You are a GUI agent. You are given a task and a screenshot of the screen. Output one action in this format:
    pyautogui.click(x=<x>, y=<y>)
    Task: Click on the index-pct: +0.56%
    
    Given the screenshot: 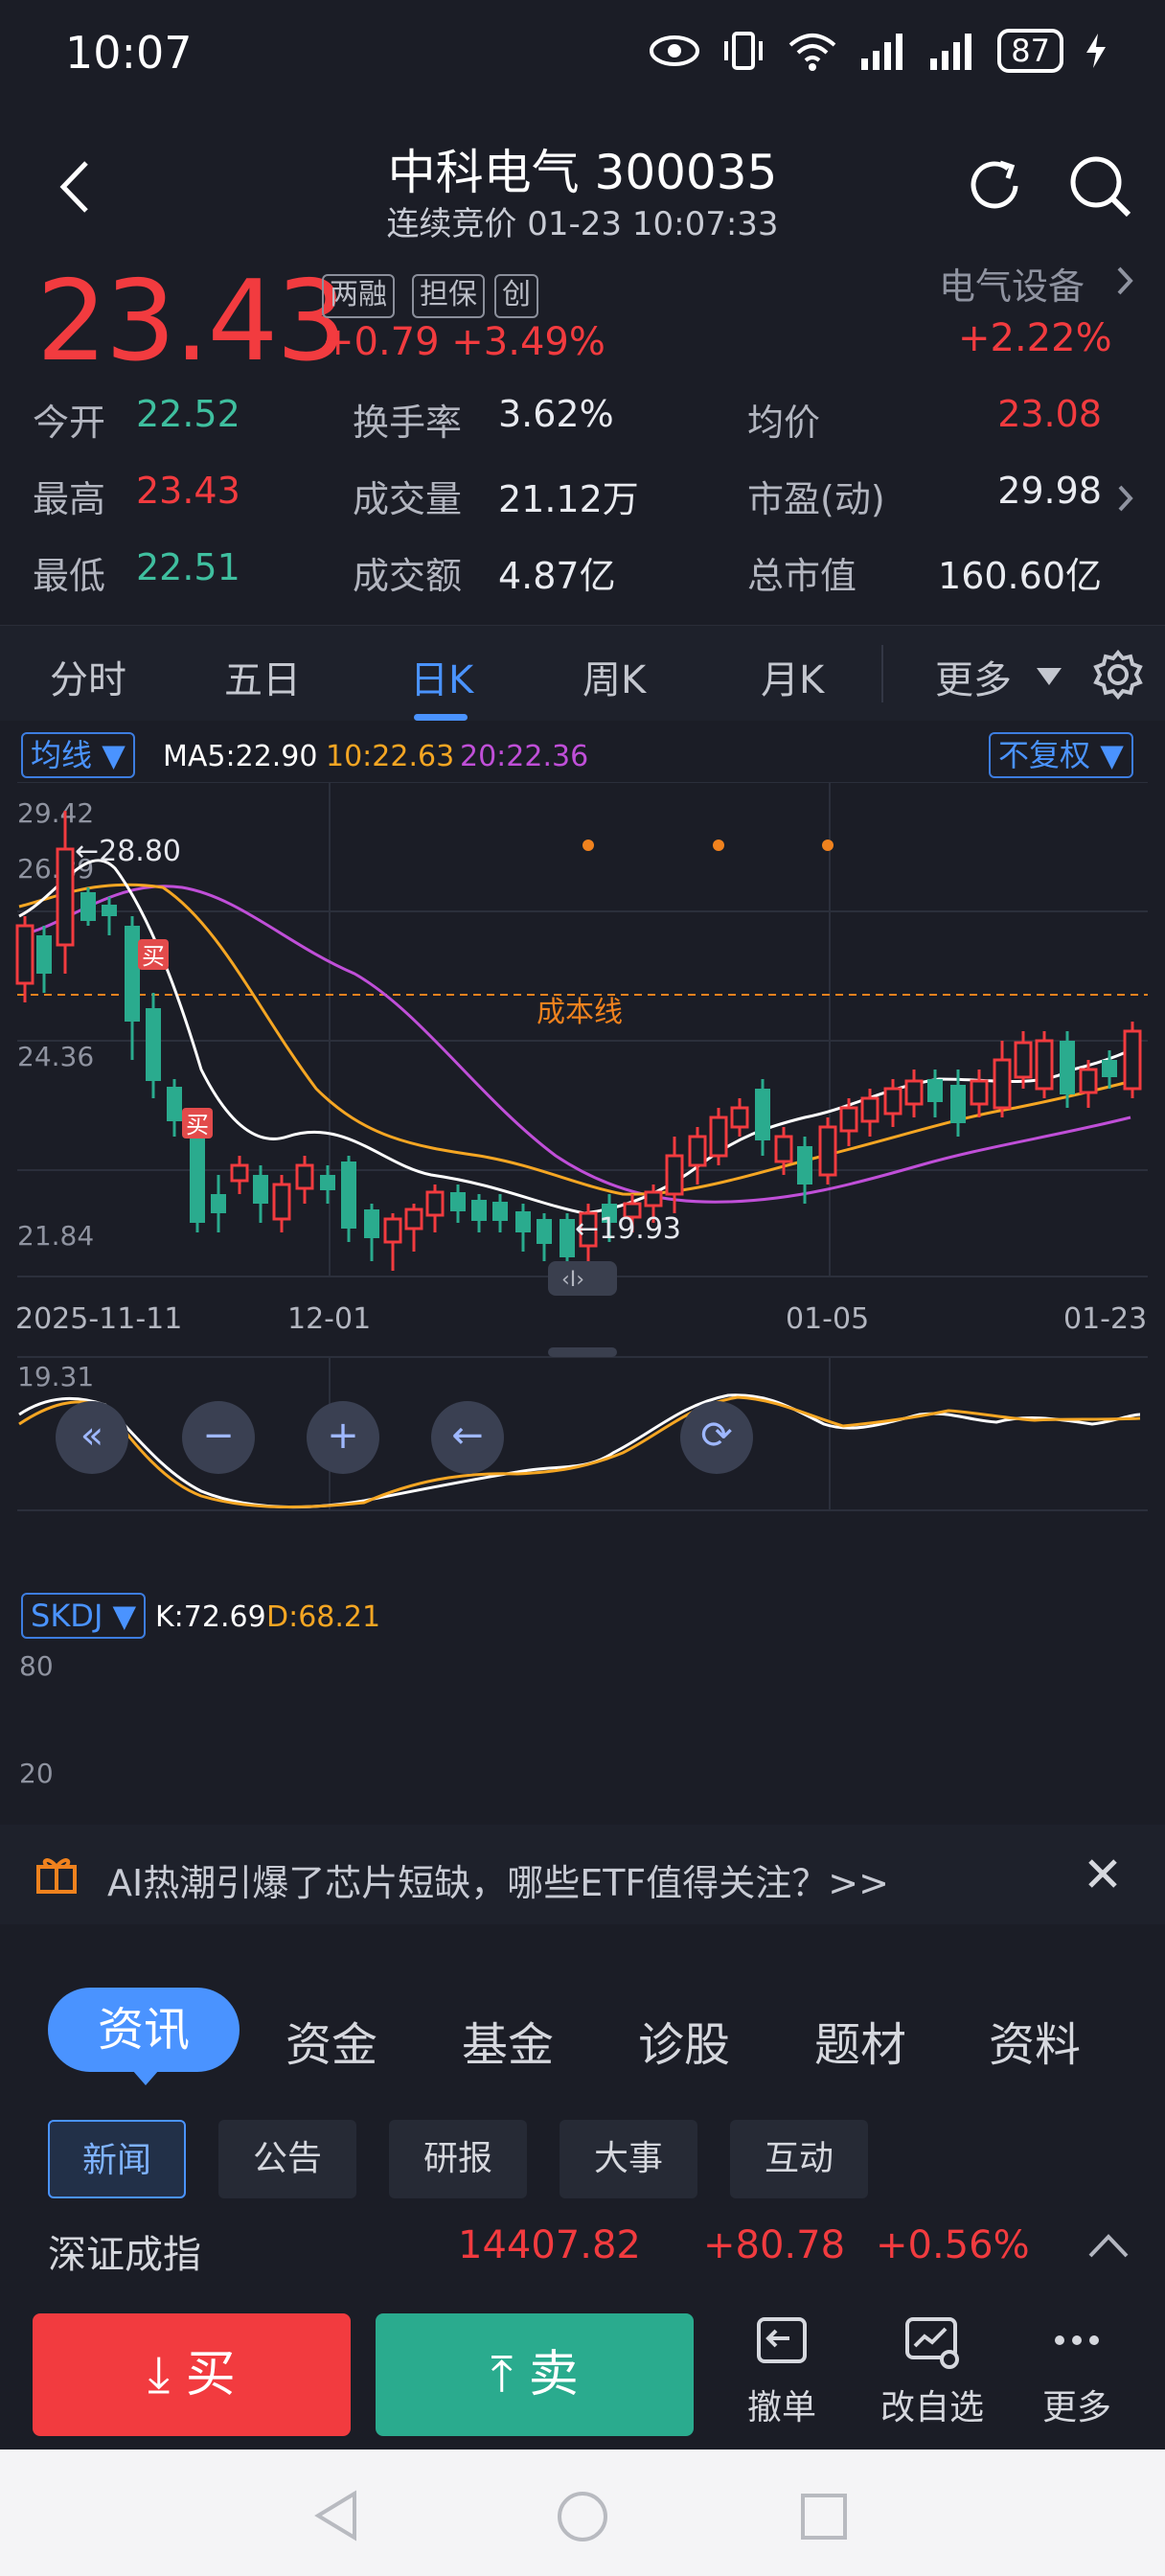 What is the action you would take?
    pyautogui.click(x=953, y=2245)
    